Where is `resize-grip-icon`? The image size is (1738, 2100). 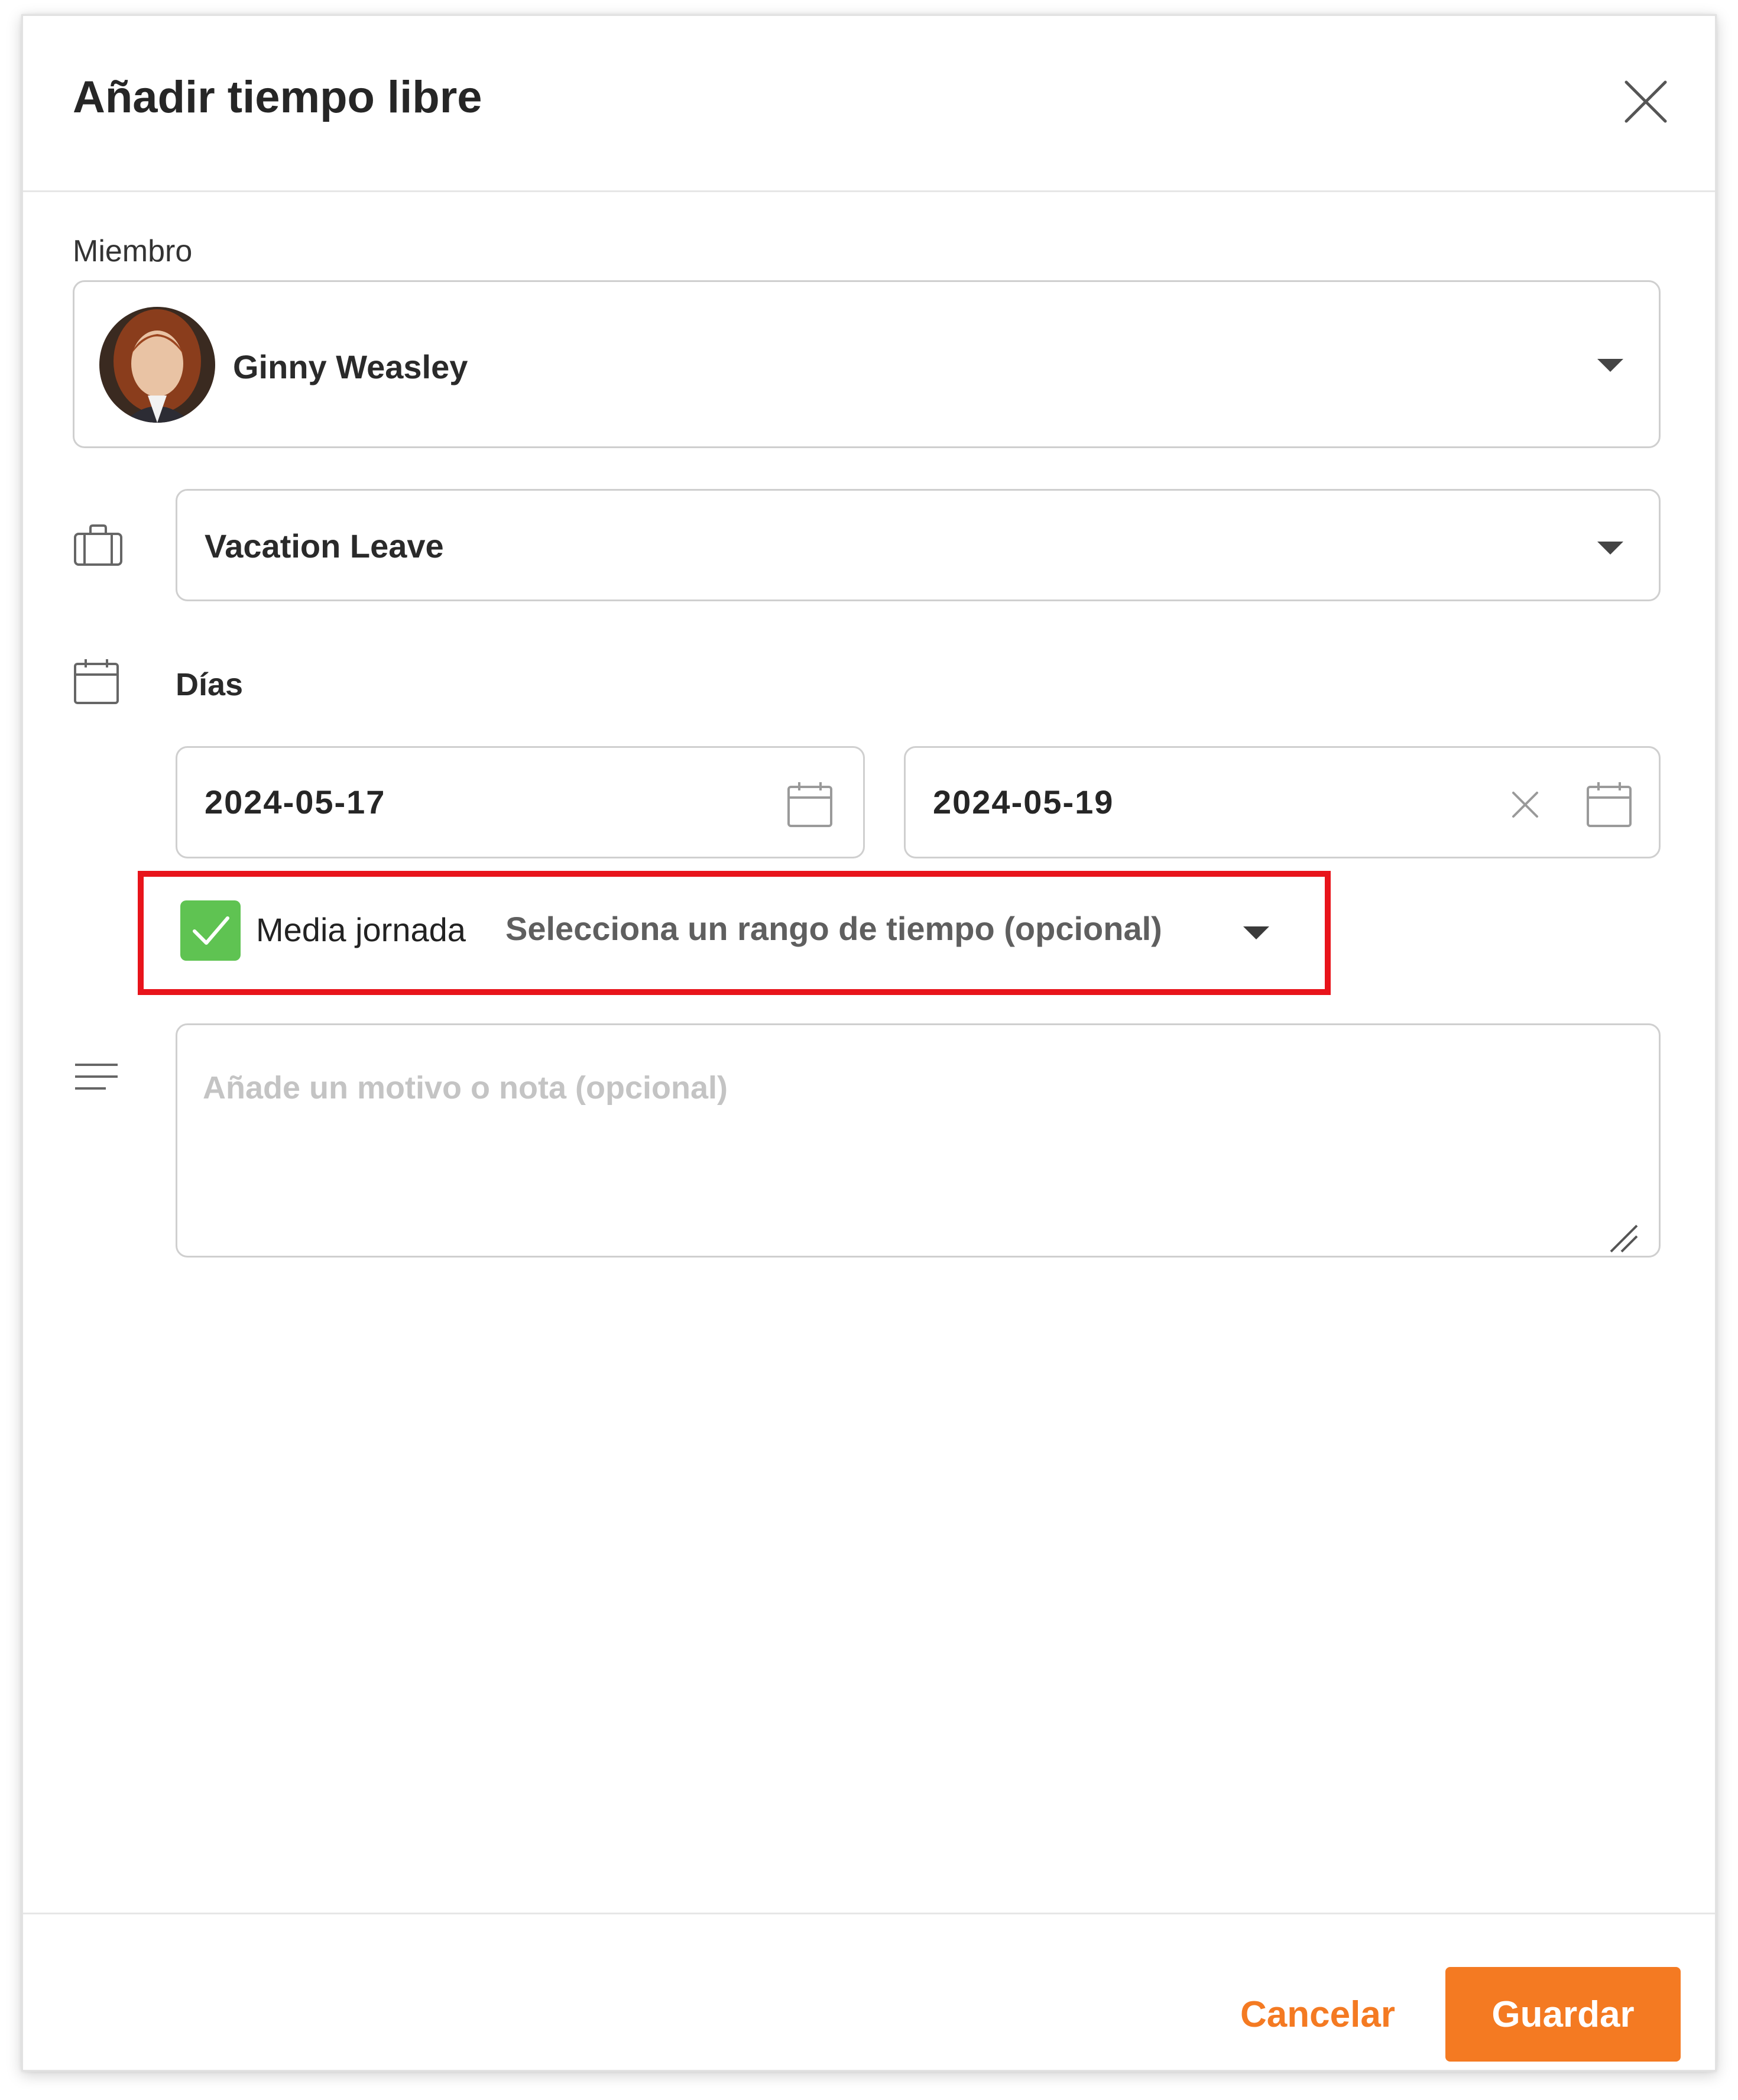
resize-grip-icon is located at coordinates (1624, 1238).